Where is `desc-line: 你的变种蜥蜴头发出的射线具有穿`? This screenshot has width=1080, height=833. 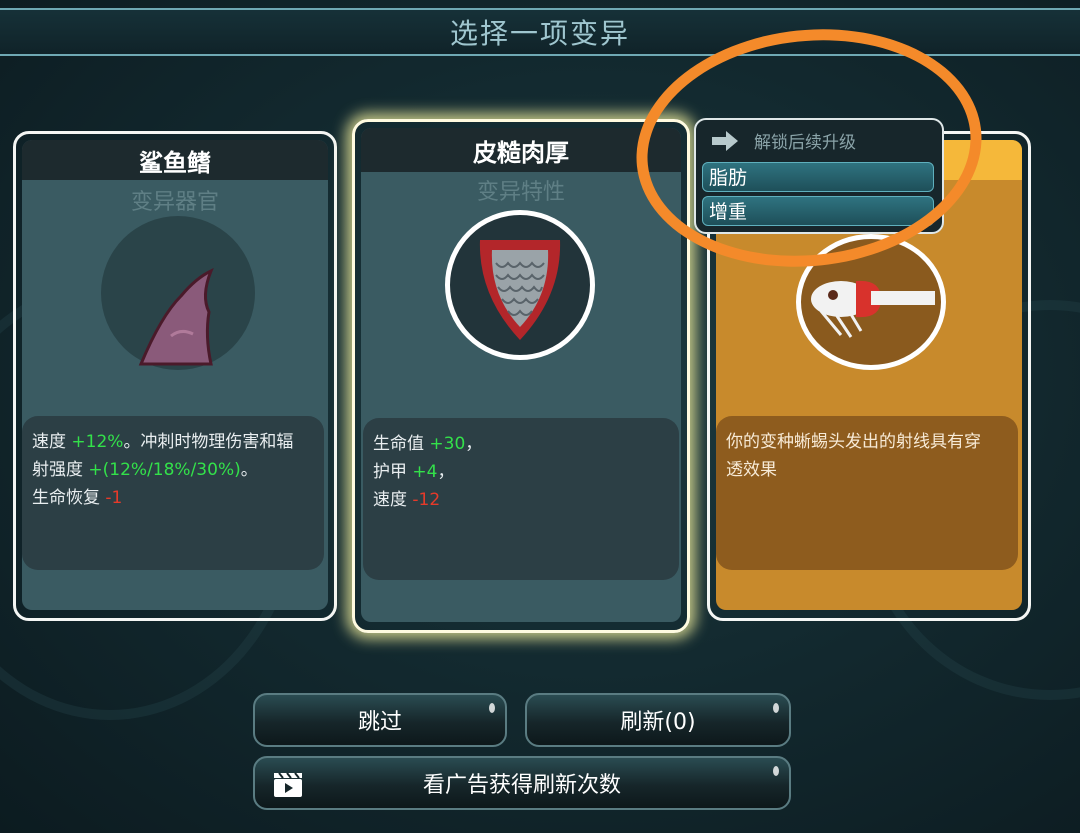
desc-line: 你的变种蜥蜴头发出的射线具有穿 is located at coordinates (853, 442).